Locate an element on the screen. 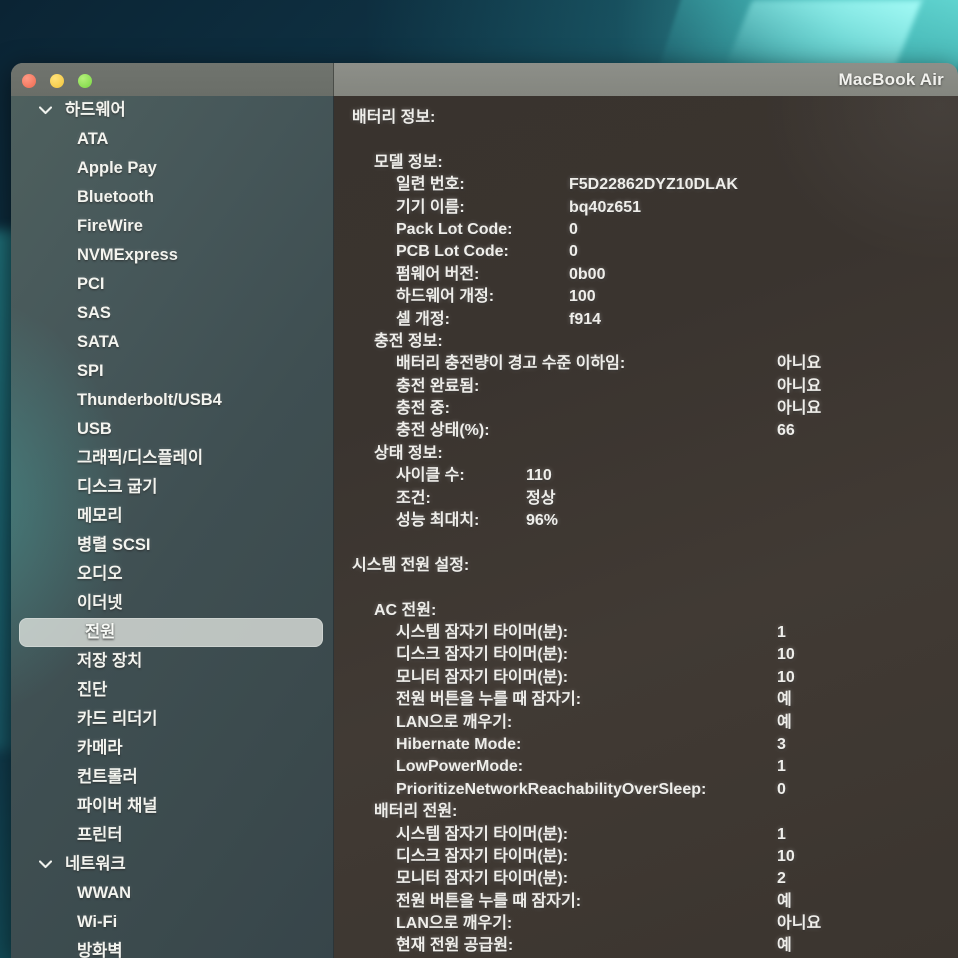  sidebar-item-label: 저장 장치 is located at coordinates (110, 661).